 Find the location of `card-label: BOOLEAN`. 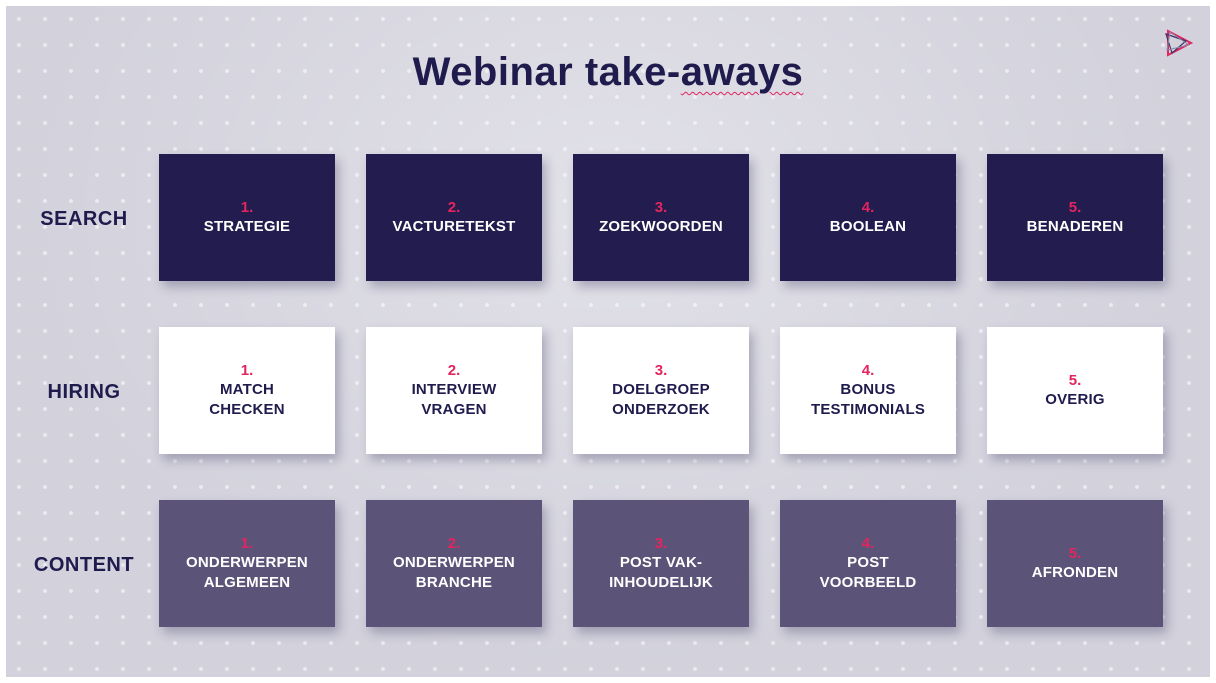

card-label: BOOLEAN is located at coordinates (868, 226).